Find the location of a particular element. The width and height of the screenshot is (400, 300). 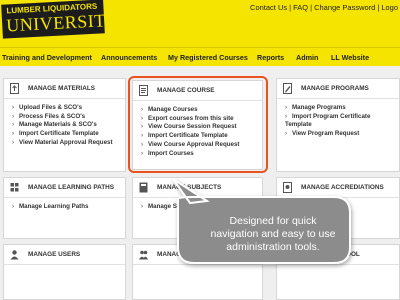

callout-line-2: navigation and easy to use is located at coordinates (273, 234).